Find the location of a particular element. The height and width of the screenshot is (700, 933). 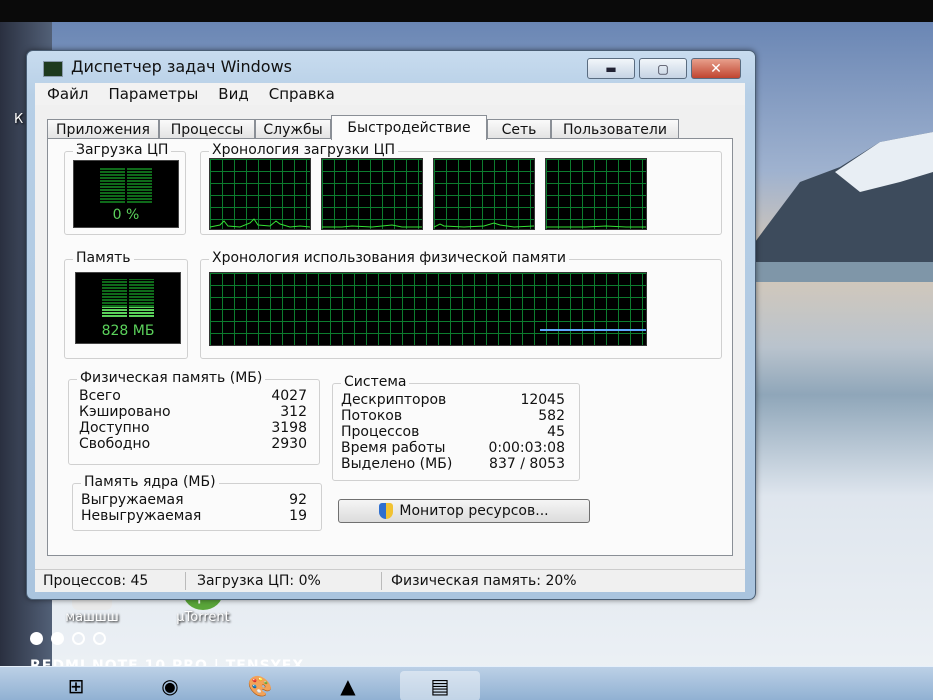

cpu-usage-label: Загрузка ЦП is located at coordinates (122, 150).